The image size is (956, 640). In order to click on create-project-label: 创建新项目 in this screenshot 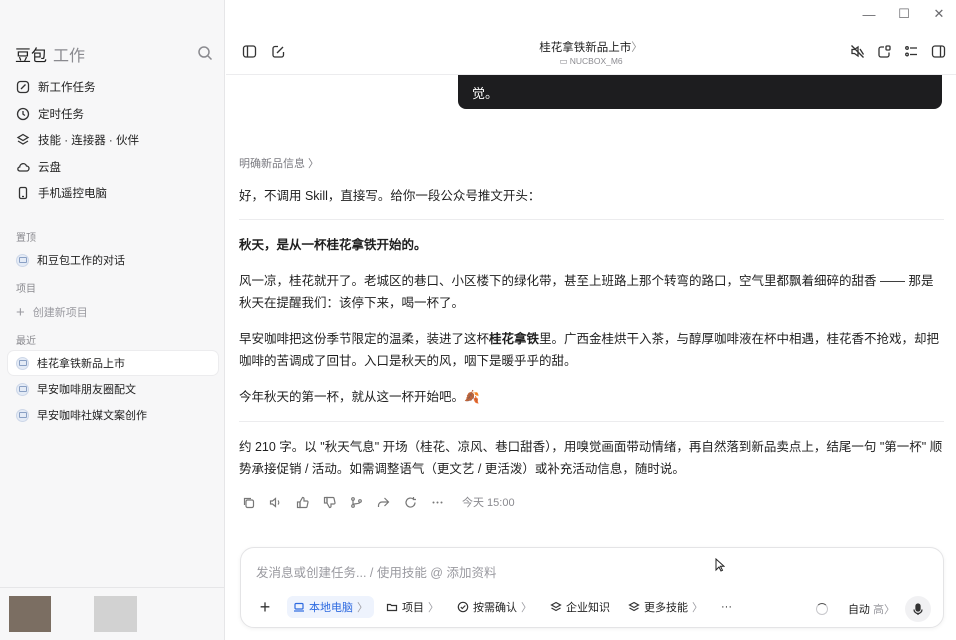, I will do `click(60, 313)`.